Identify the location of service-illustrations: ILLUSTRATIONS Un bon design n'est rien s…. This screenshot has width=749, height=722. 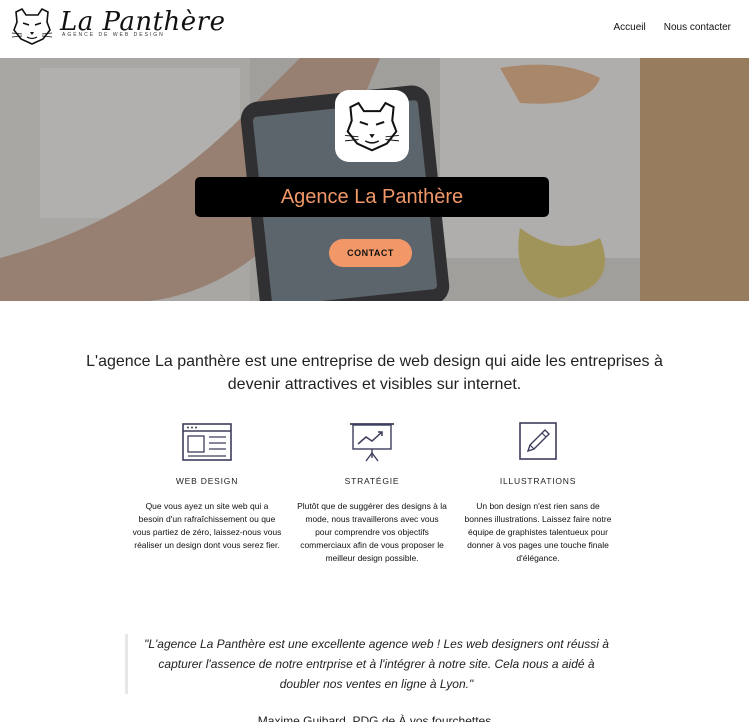
(538, 492).